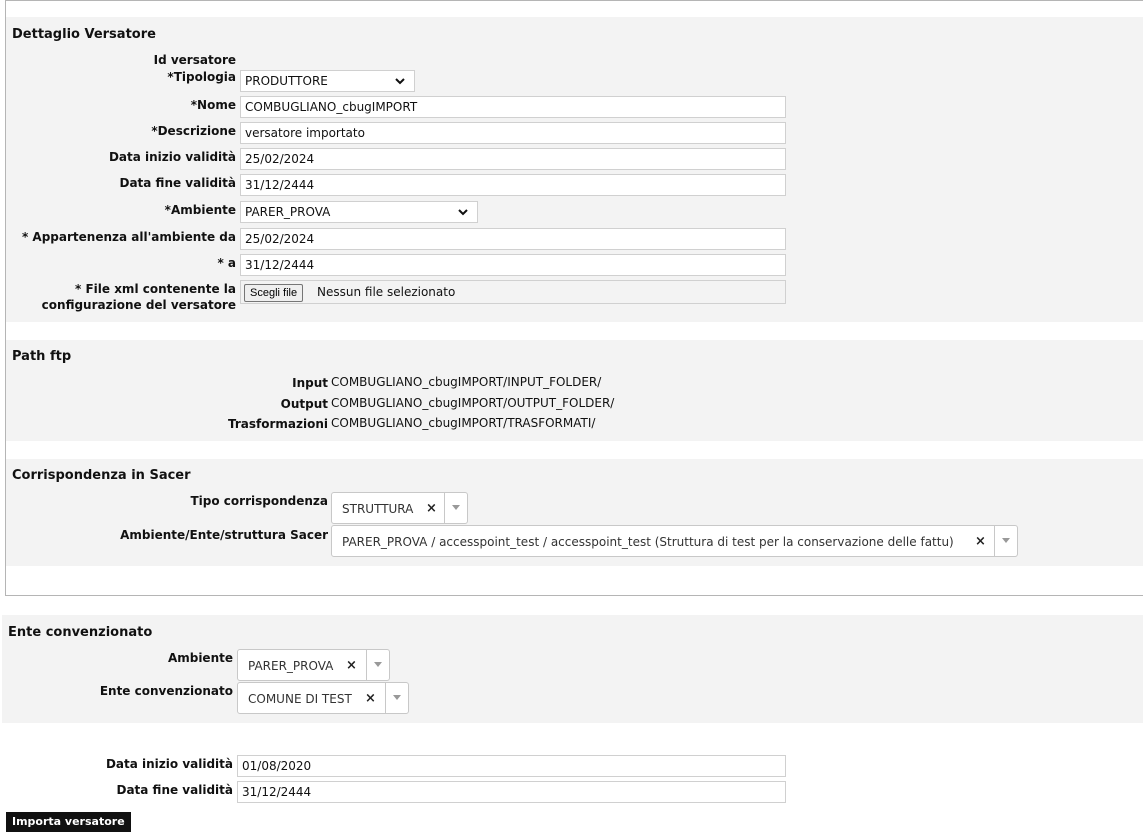  Describe the element at coordinates (277, 424) in the screenshot. I see `path-trasf-label: Trasformazioni` at that location.